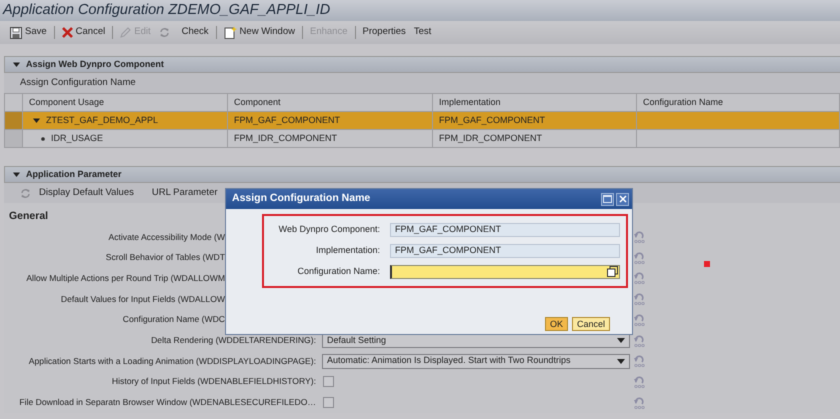 The width and height of the screenshot is (840, 419). What do you see at coordinates (183, 32) in the screenshot?
I see `toolbar-button: Check` at bounding box center [183, 32].